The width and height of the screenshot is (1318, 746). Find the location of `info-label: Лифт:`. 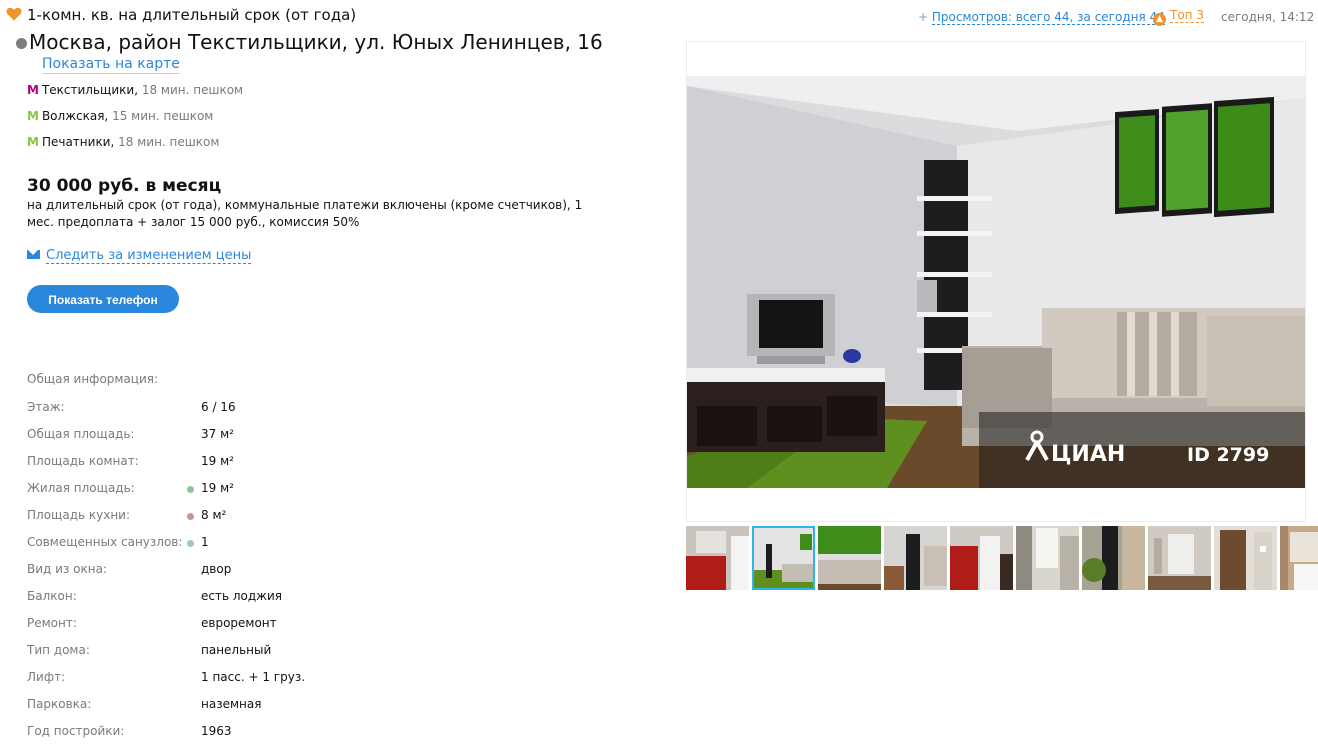

info-label: Лифт: is located at coordinates (46, 677).